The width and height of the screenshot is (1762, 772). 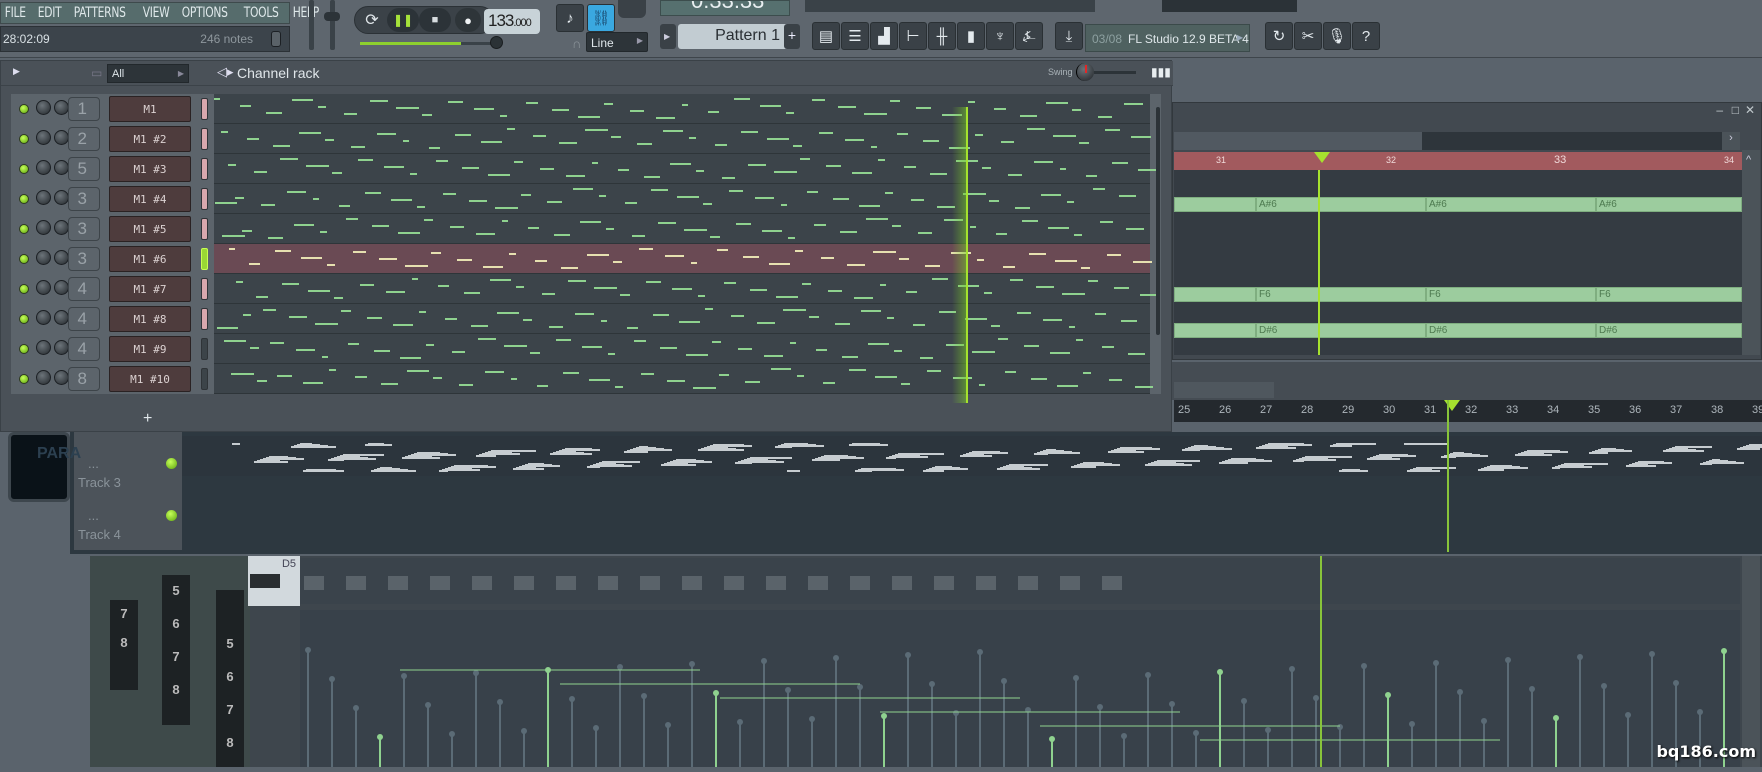 I want to click on track-3-label: Track 3, so click(x=99, y=482).